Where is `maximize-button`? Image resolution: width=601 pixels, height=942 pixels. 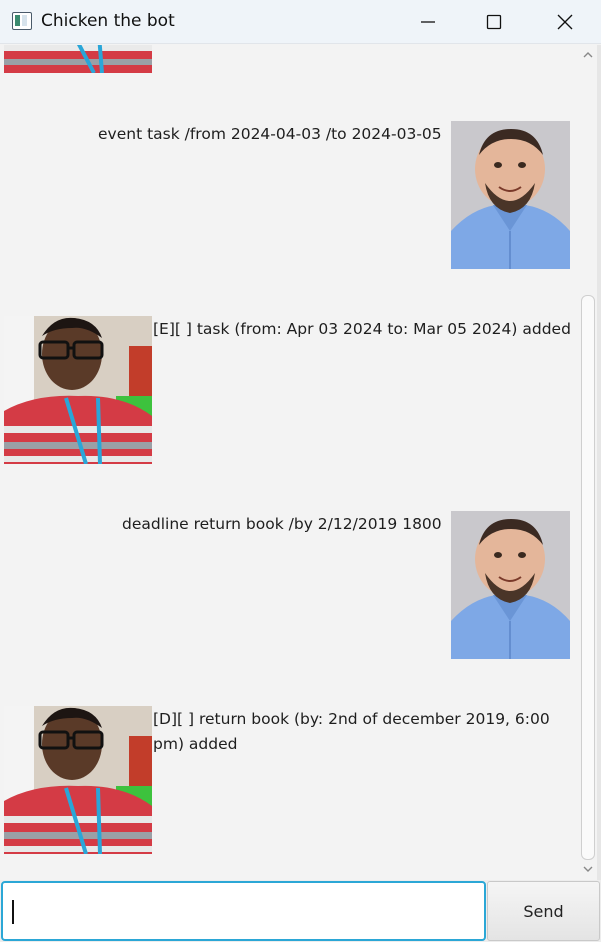 maximize-button is located at coordinates (494, 22).